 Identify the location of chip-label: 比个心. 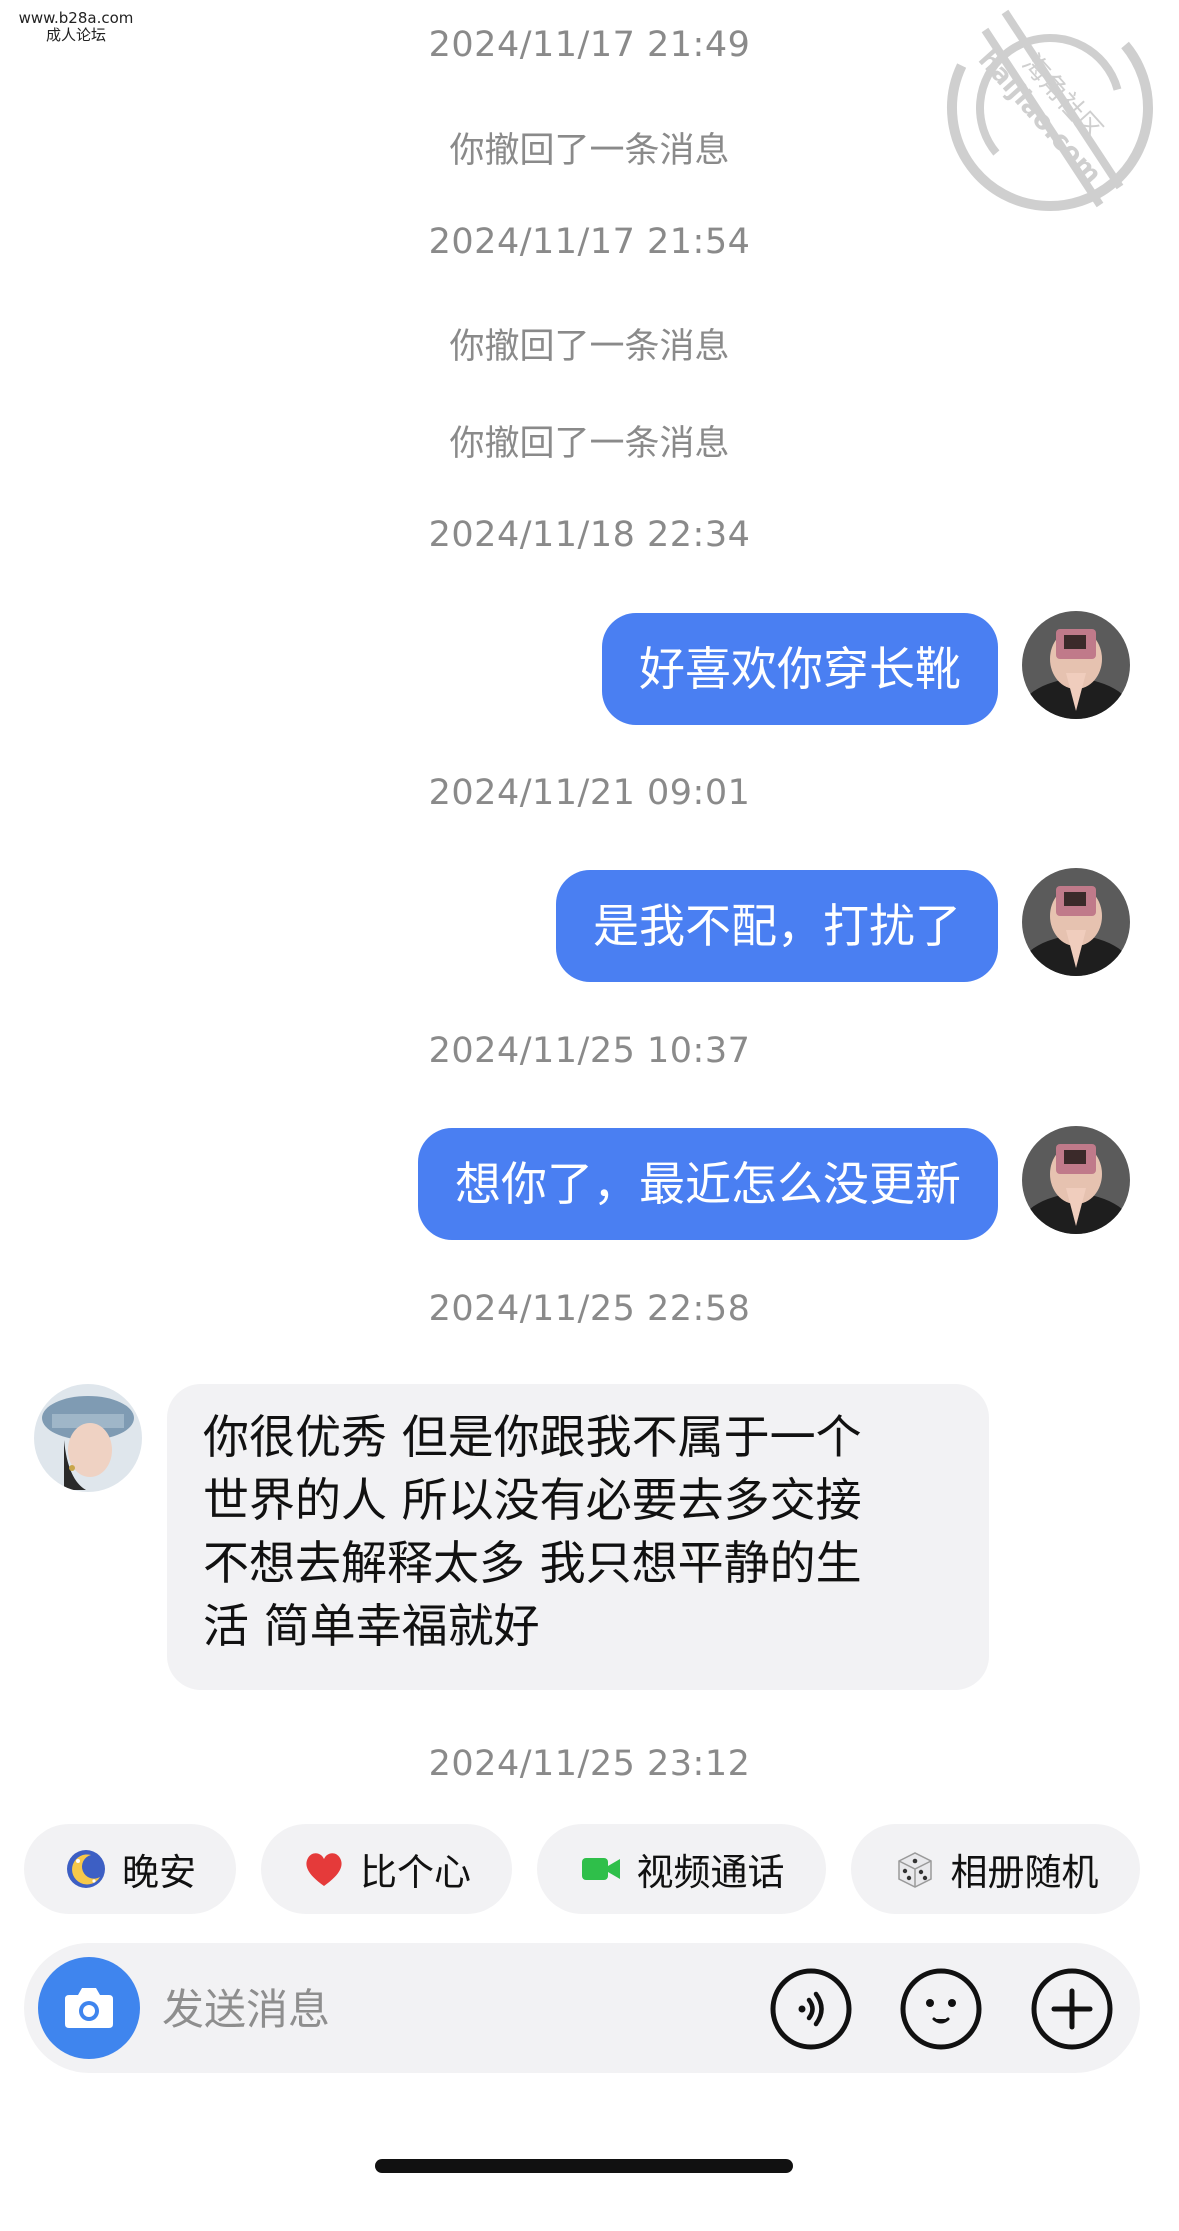
(415, 1872).